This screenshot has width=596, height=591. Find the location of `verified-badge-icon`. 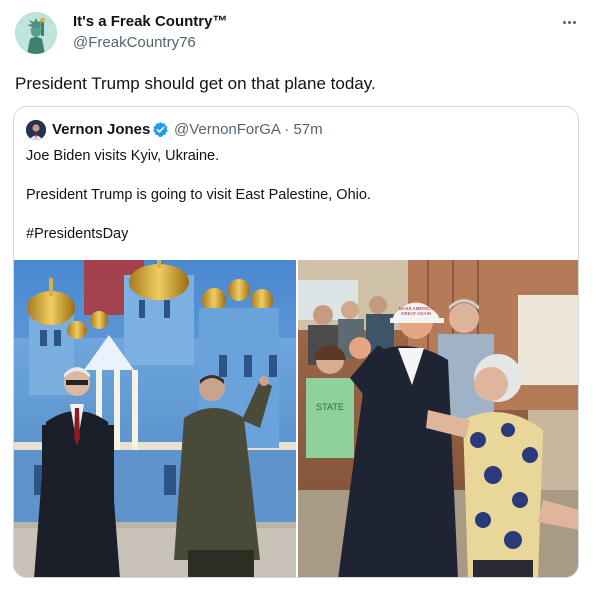

verified-badge-icon is located at coordinates (160, 130).